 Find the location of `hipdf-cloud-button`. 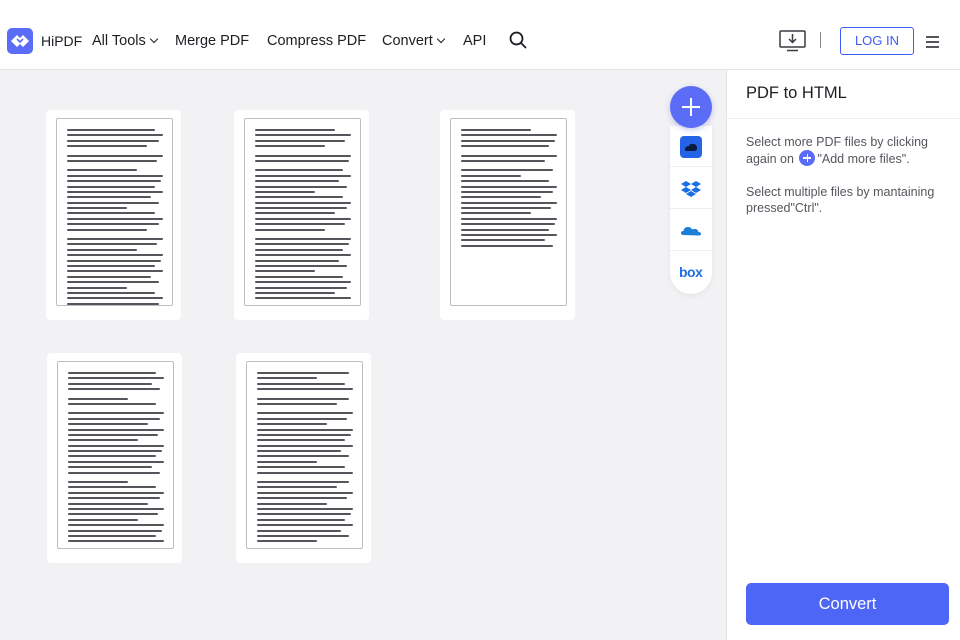

hipdf-cloud-button is located at coordinates (691, 146).